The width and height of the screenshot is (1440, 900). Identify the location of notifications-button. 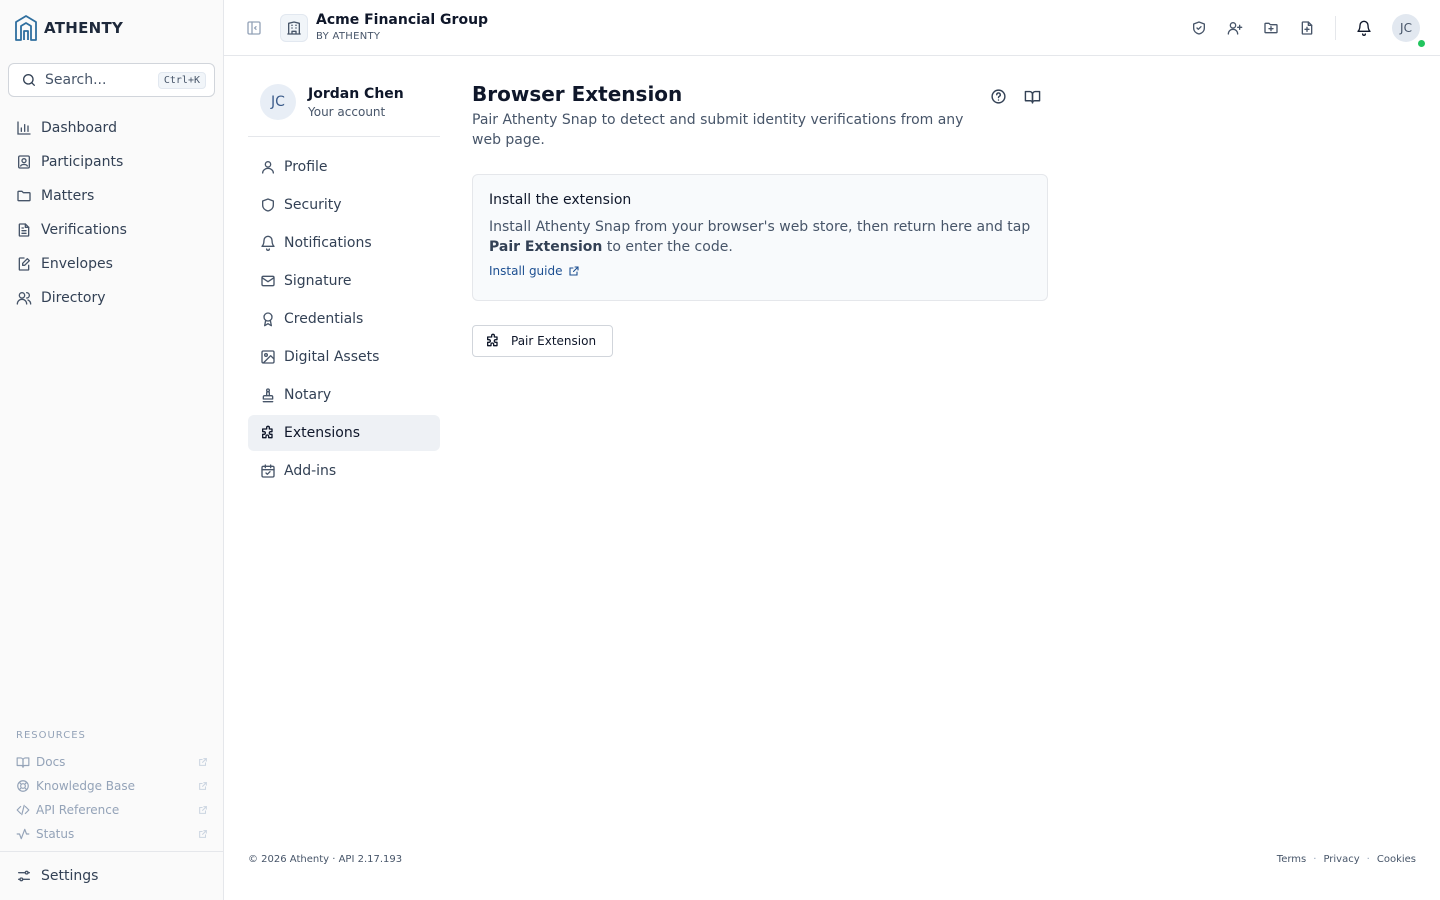
(1364, 28).